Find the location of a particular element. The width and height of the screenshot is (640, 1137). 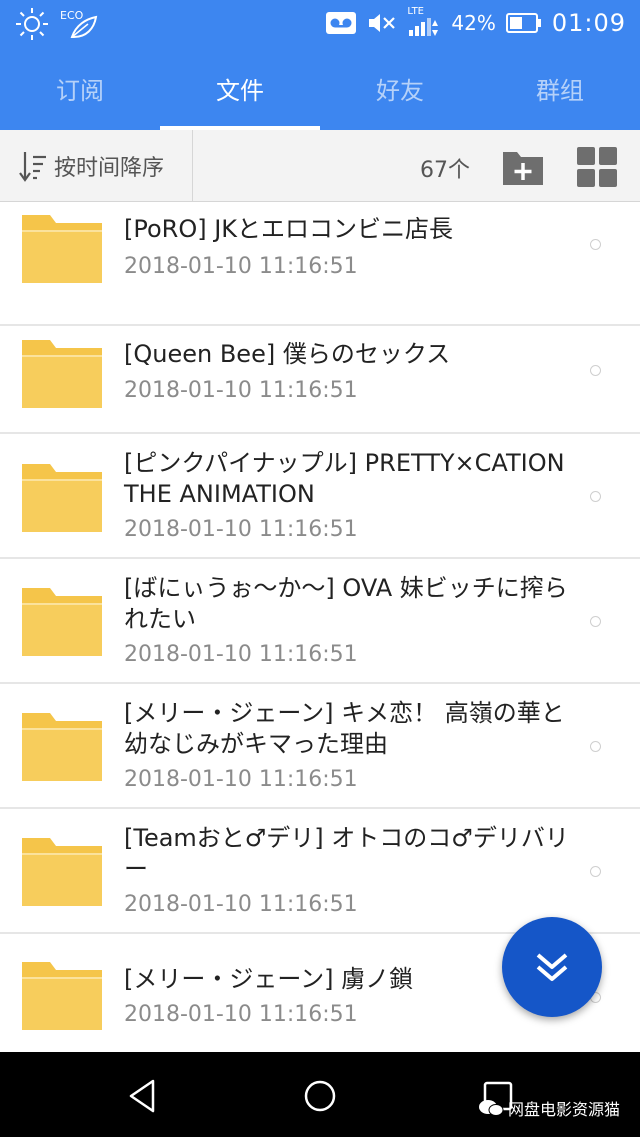

signal-icon: LTE is located at coordinates (424, 22).